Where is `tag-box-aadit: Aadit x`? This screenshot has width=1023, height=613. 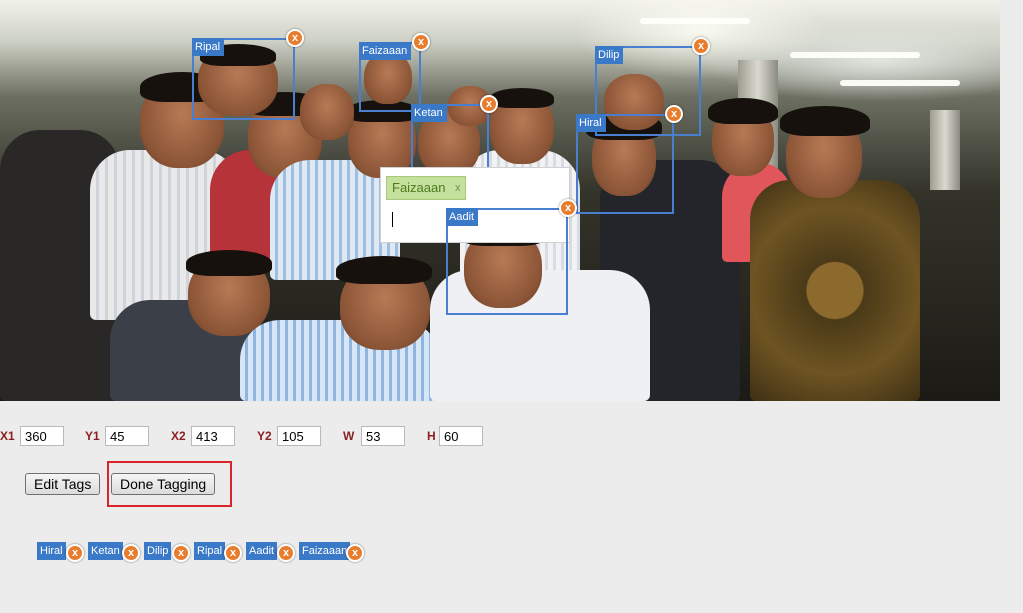 tag-box-aadit: Aadit x is located at coordinates (511, 257).